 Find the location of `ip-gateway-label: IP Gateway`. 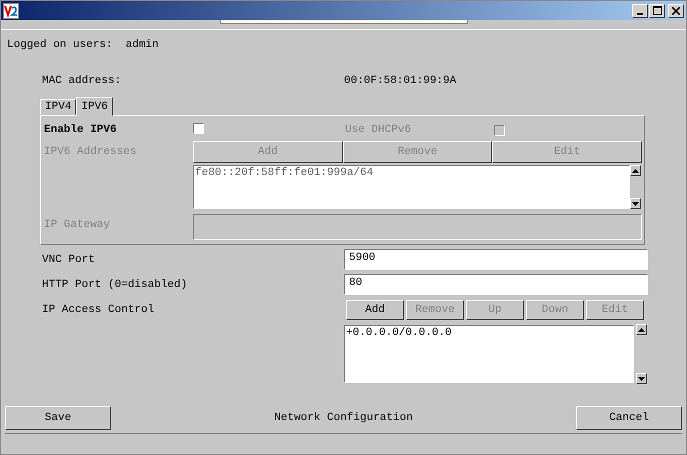

ip-gateway-label: IP Gateway is located at coordinates (78, 224).